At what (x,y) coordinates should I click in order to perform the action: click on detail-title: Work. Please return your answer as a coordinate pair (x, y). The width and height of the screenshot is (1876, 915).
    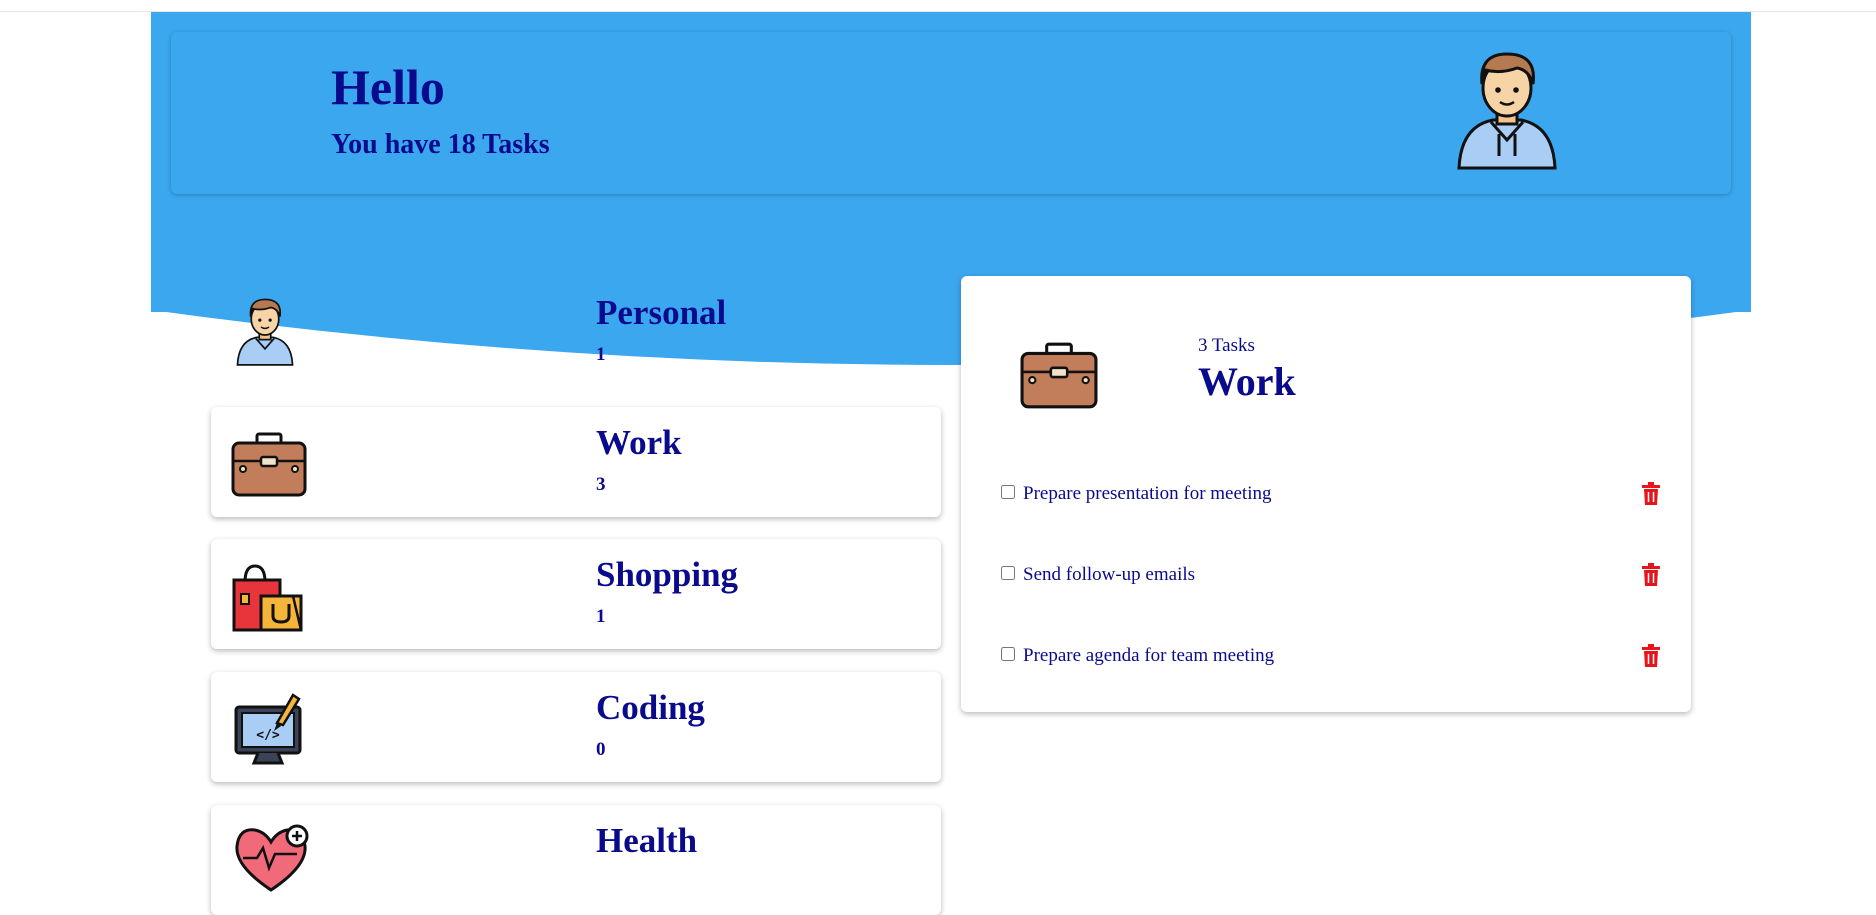
    Looking at the image, I should click on (1247, 381).